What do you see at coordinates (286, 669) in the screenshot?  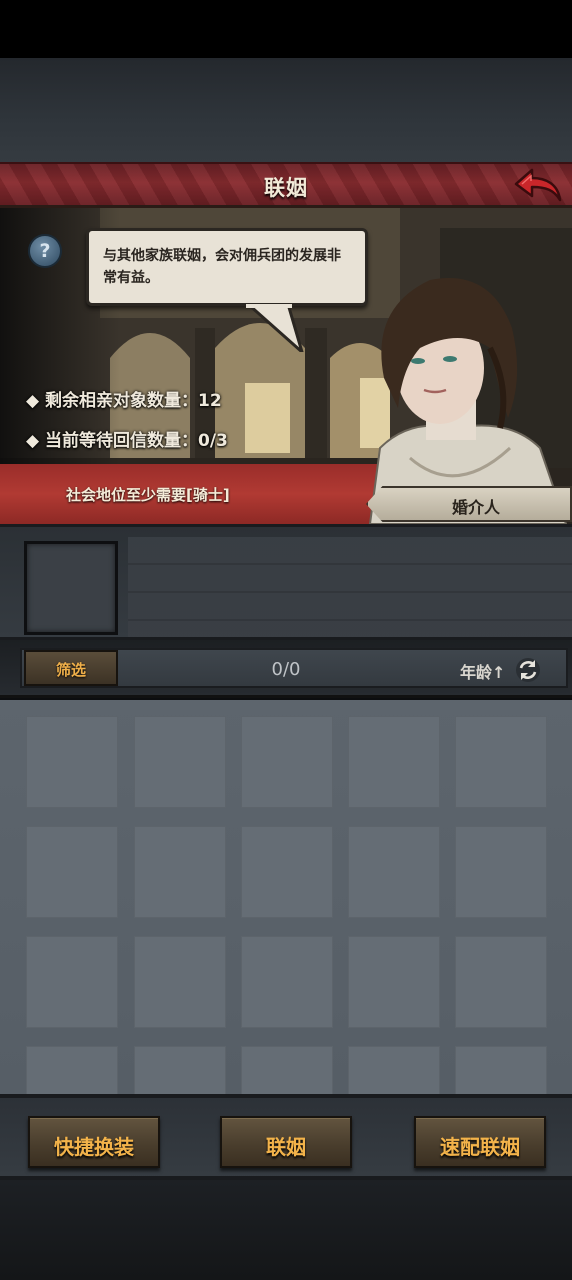 I see `filter-bar: 筛选 0/0 年龄↑` at bounding box center [286, 669].